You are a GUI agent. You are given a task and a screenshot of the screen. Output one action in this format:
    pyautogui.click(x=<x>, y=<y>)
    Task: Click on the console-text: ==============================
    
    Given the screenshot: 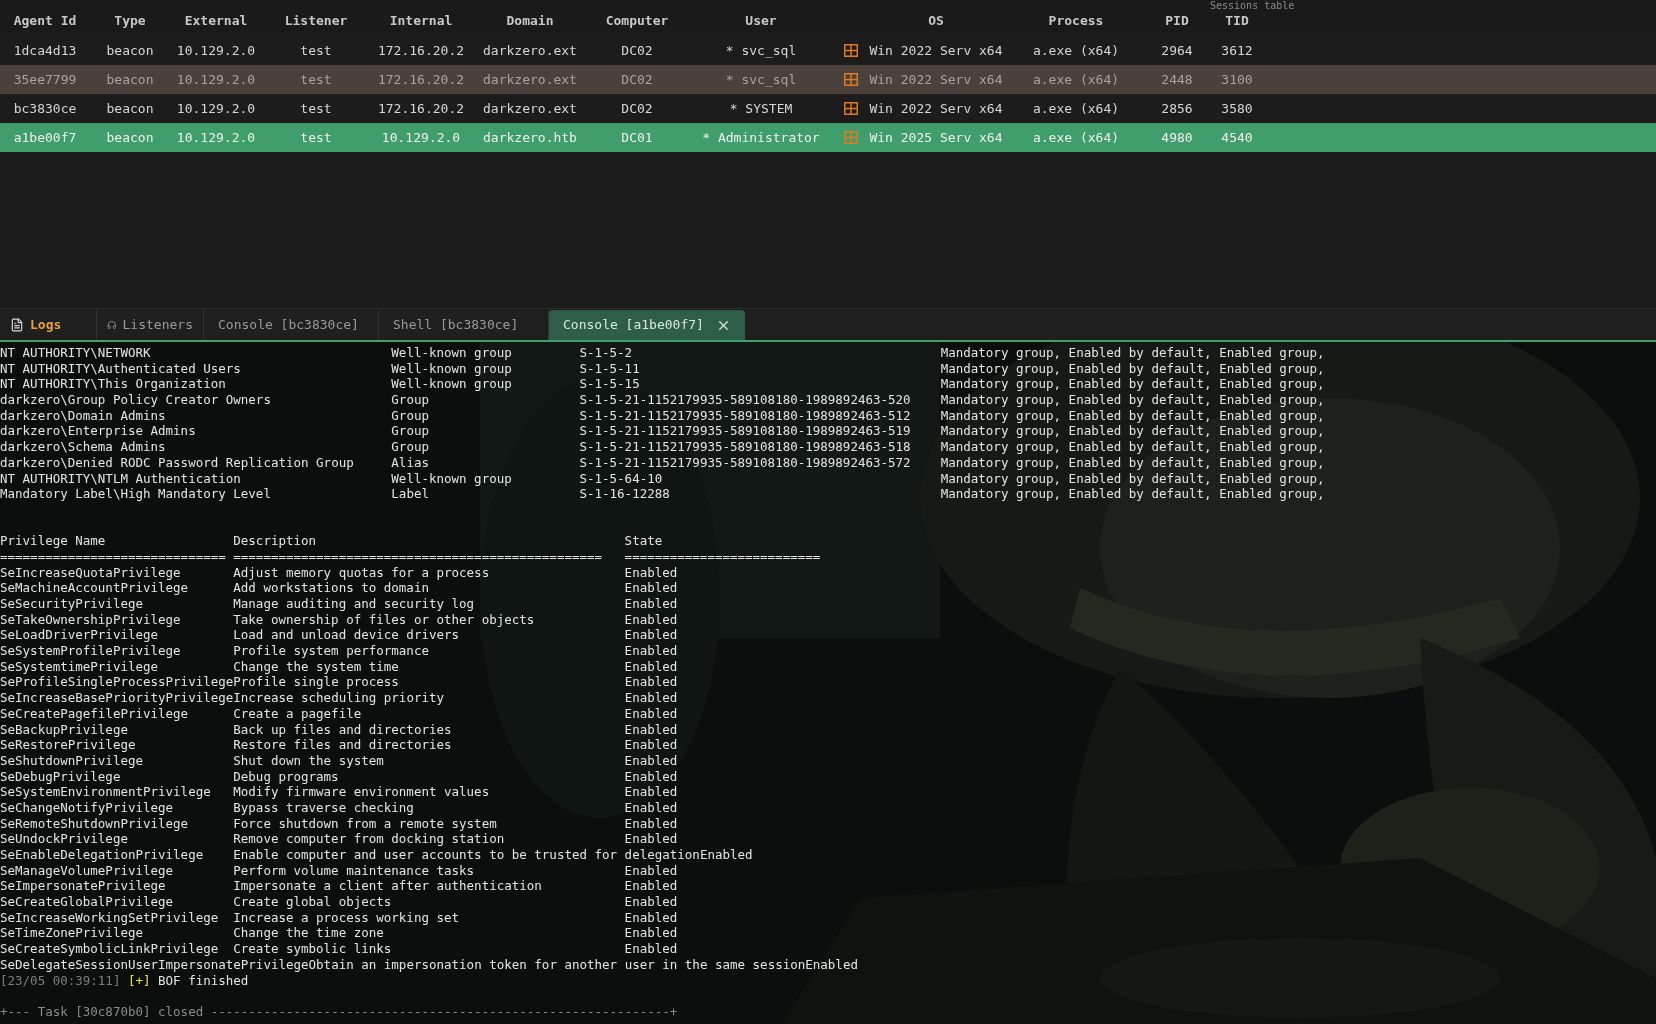 What is the action you would take?
    pyautogui.click(x=113, y=556)
    